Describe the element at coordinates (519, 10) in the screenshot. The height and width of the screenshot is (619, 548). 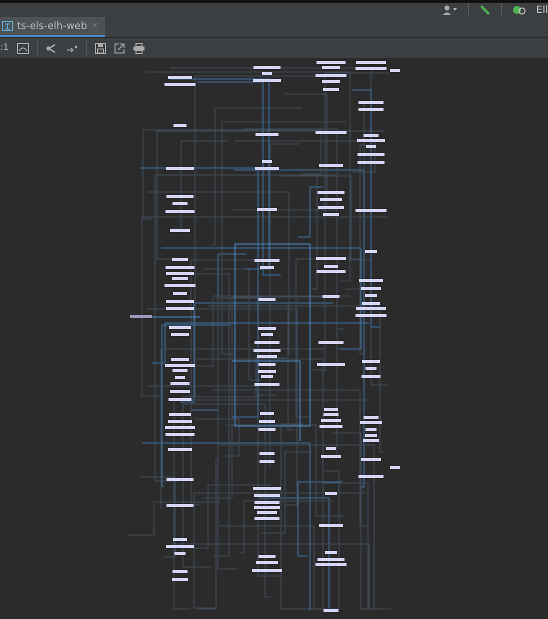
I see `run-config-icon` at that location.